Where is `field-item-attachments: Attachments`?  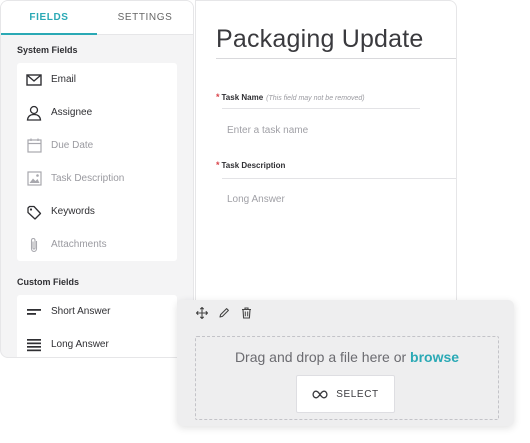 field-item-attachments: Attachments is located at coordinates (97, 244).